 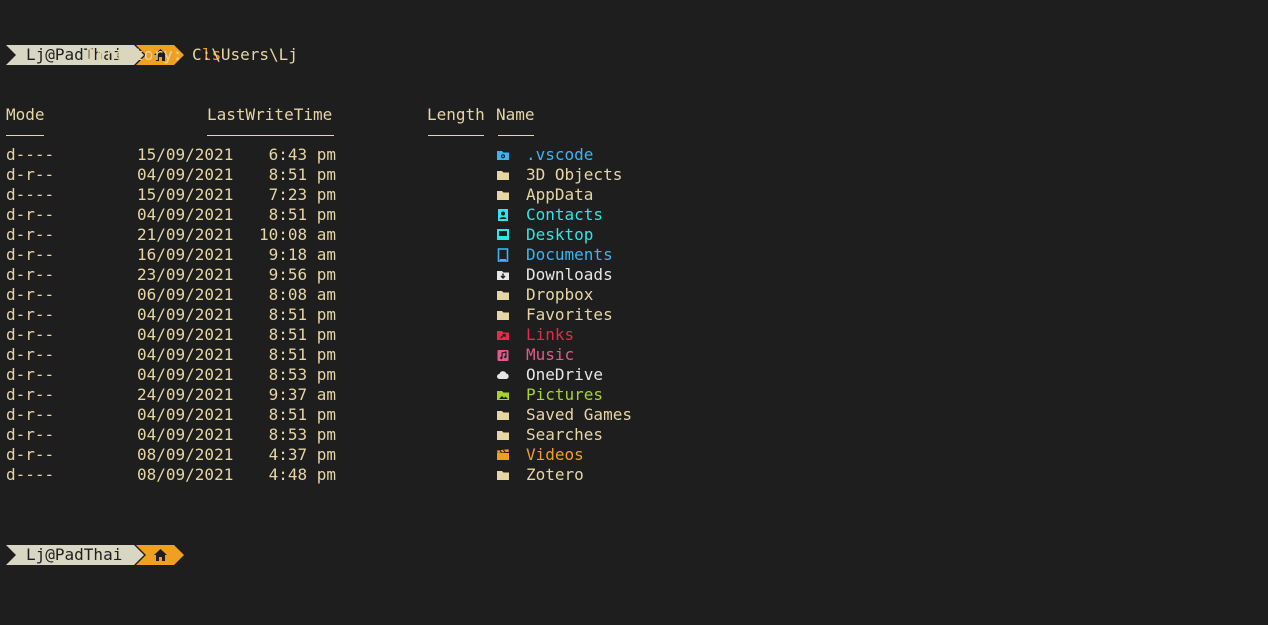 What do you see at coordinates (503, 275) in the screenshot?
I see `downloads-icon` at bounding box center [503, 275].